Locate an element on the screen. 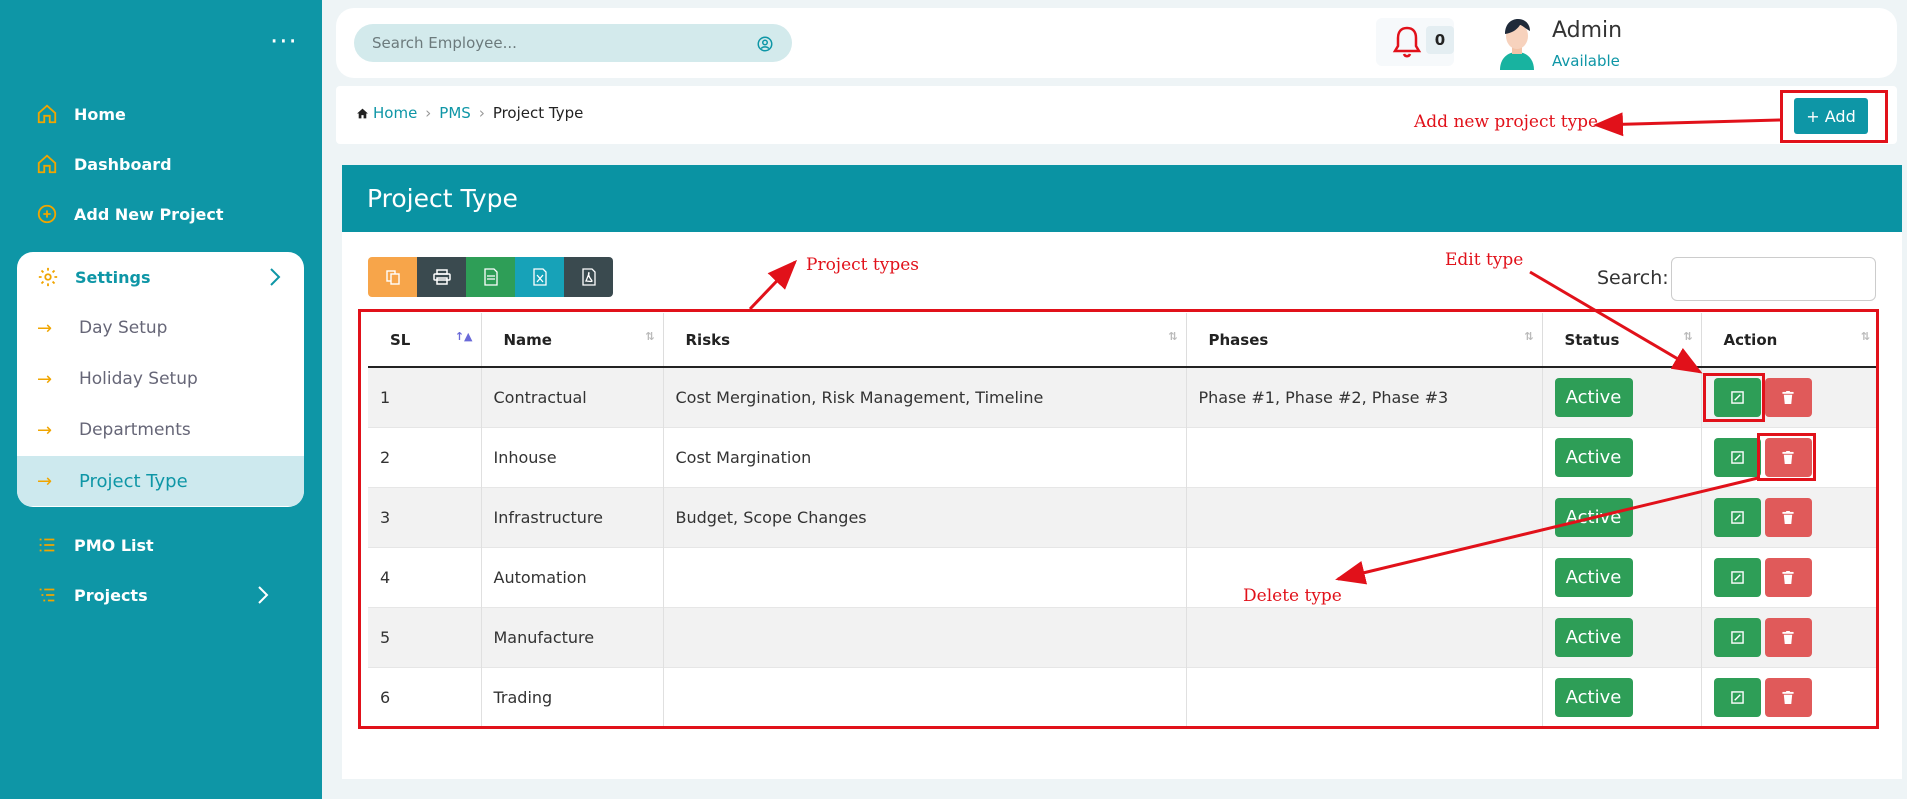  print-button is located at coordinates (441, 277).